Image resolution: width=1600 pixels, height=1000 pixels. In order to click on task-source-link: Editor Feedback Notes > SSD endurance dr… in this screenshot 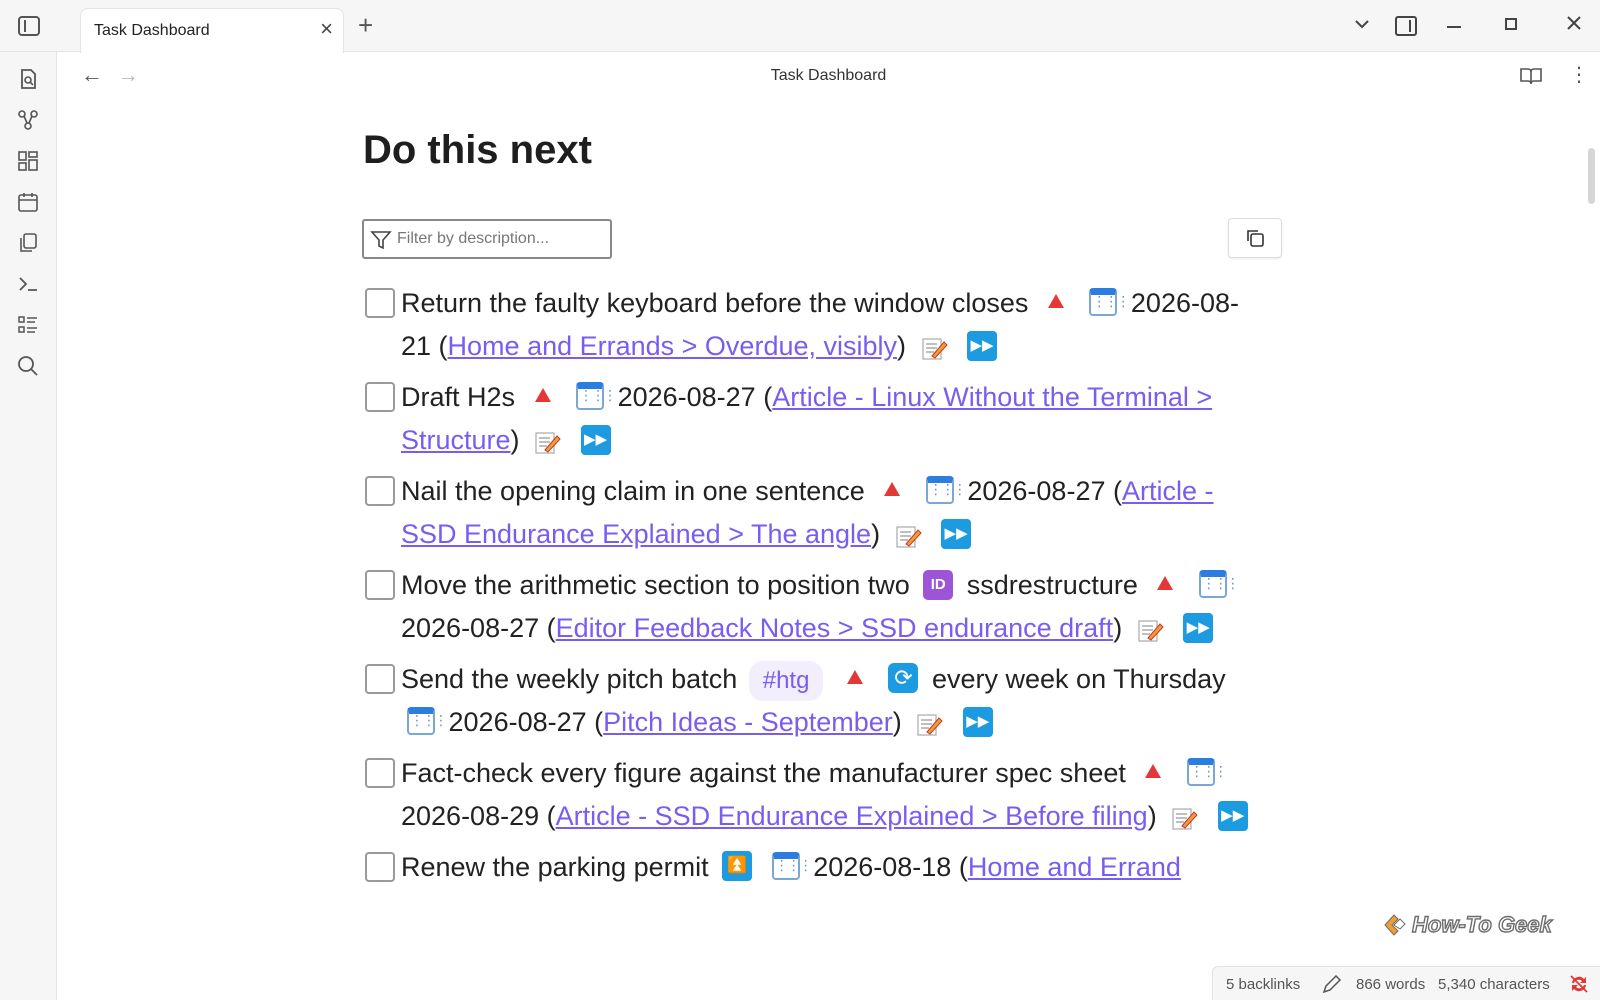, I will do `click(835, 628)`.